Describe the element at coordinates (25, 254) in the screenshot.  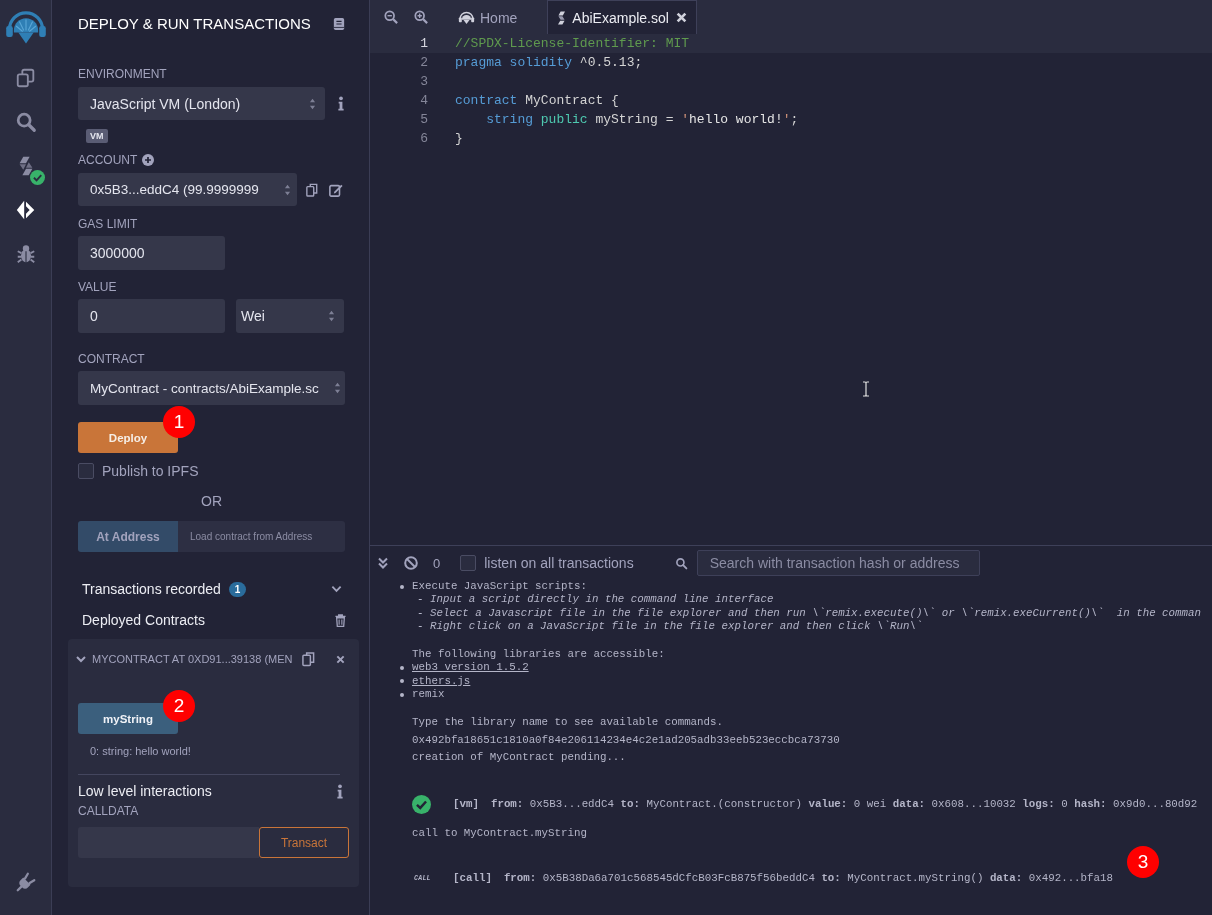
I see `bug-icon` at that location.